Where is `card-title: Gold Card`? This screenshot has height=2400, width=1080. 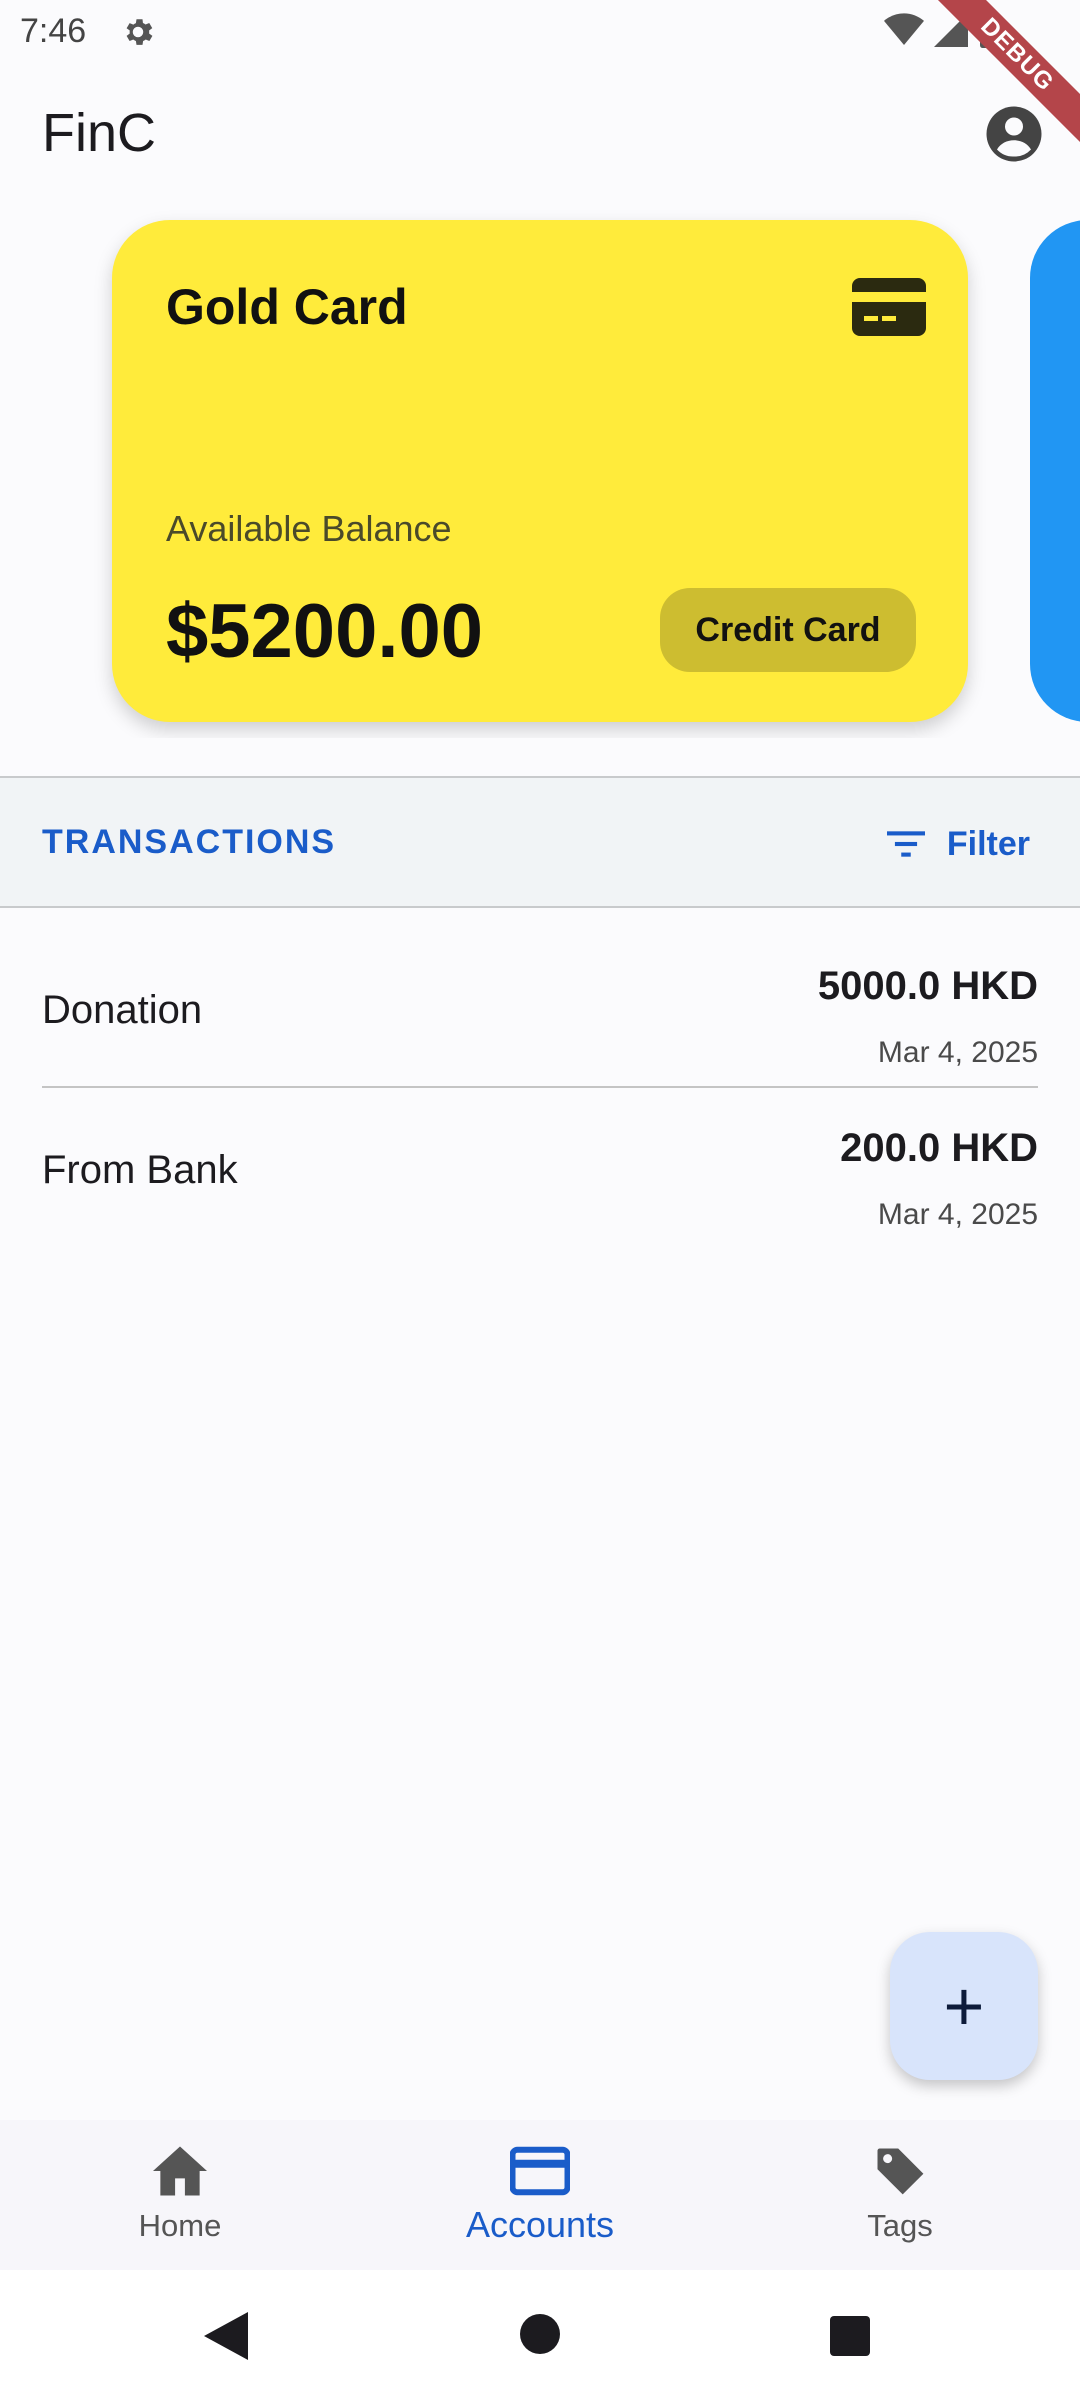
card-title: Gold Card is located at coordinates (287, 307).